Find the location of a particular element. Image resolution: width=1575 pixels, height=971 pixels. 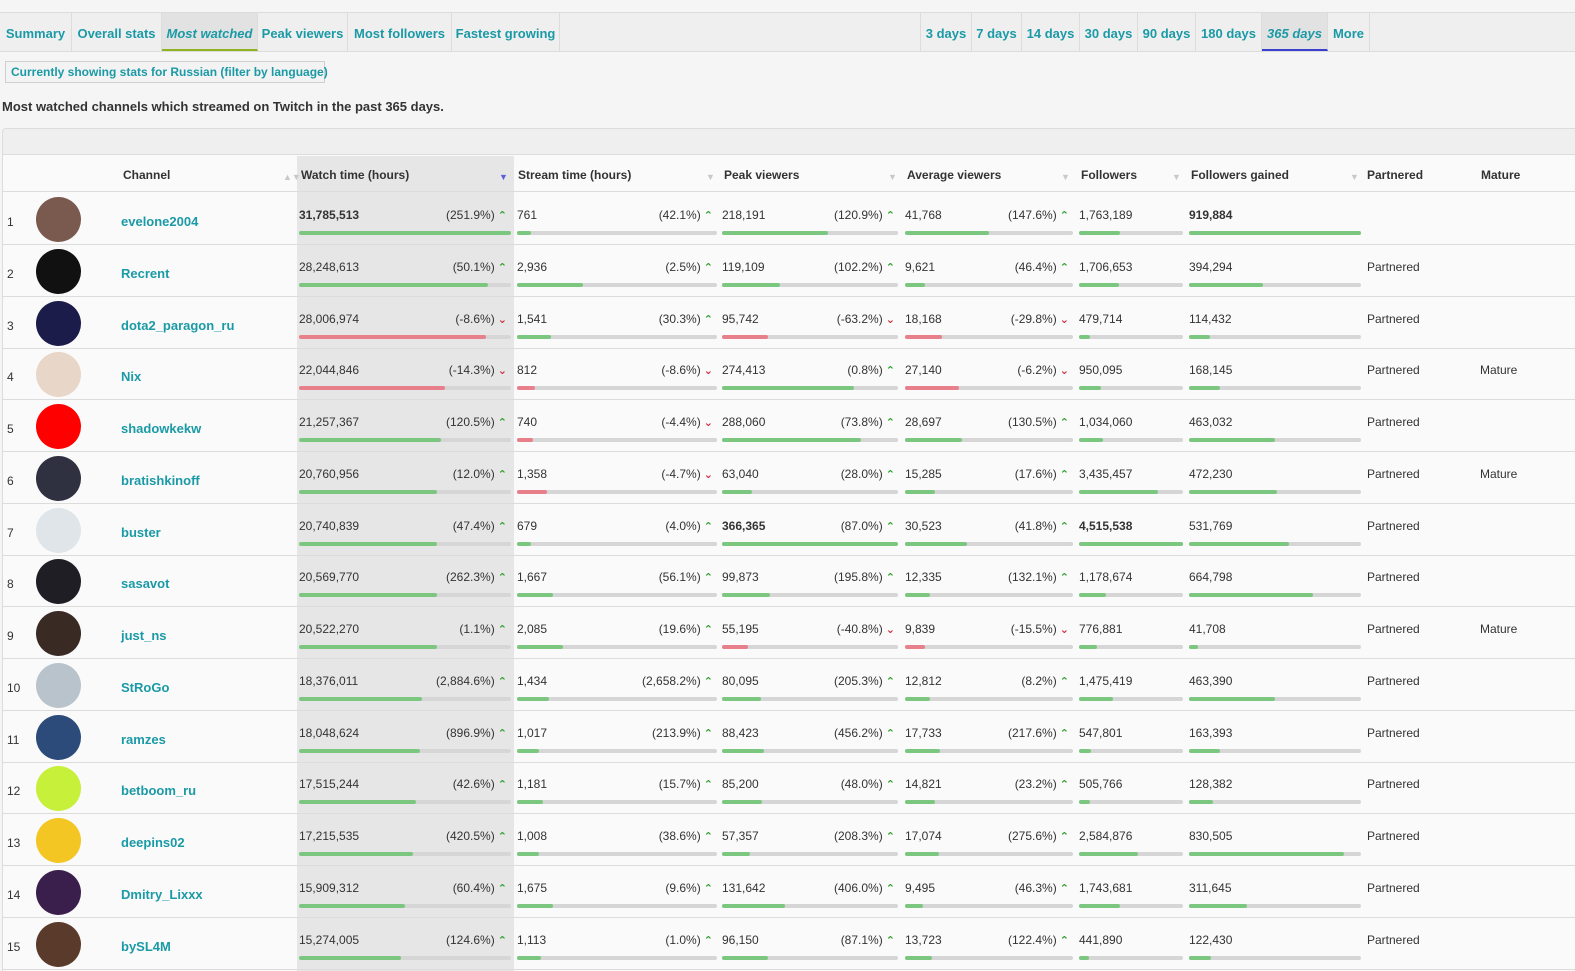

watch-bar-fill is located at coordinates (370, 440).